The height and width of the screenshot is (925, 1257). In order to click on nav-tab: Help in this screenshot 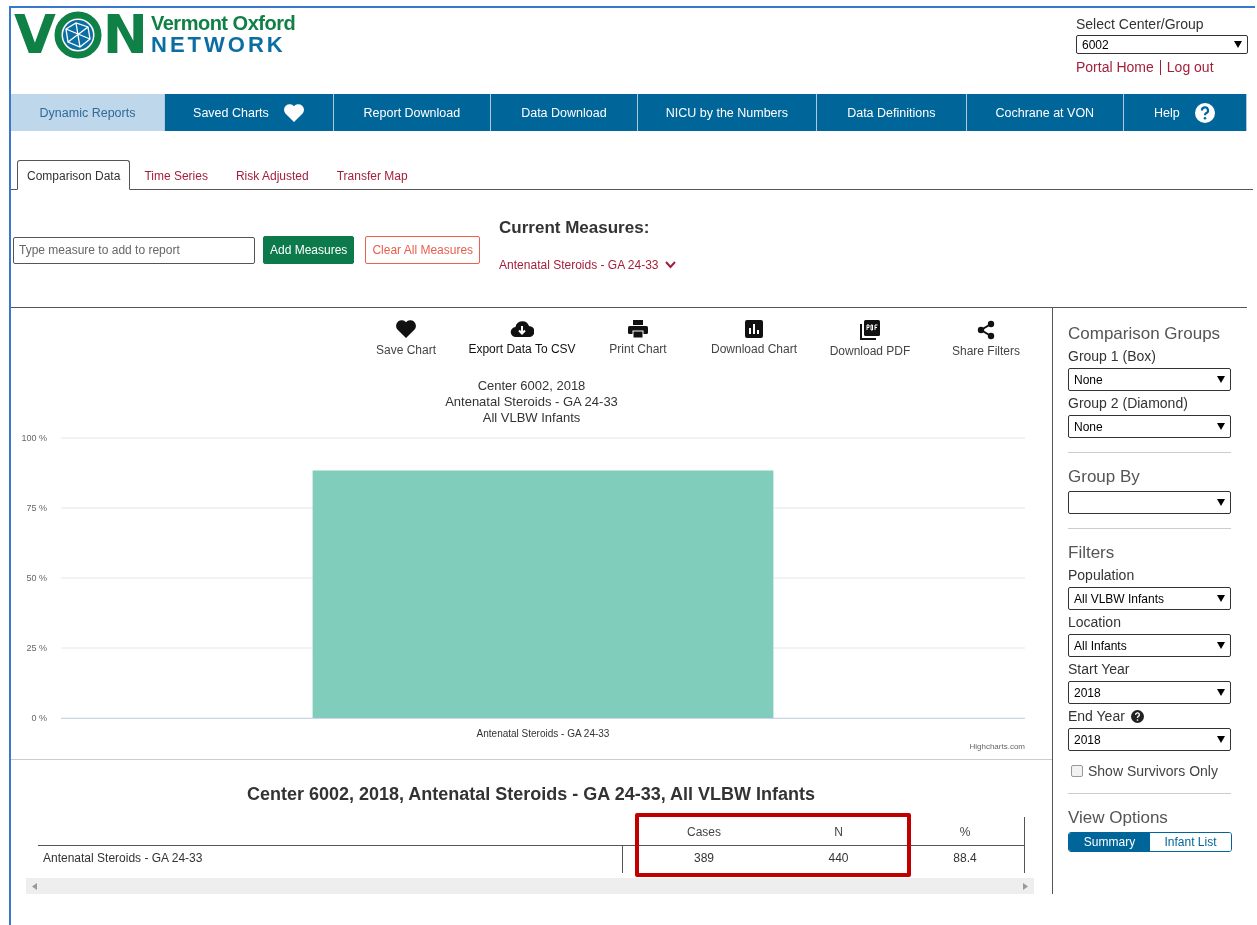, I will do `click(1185, 112)`.